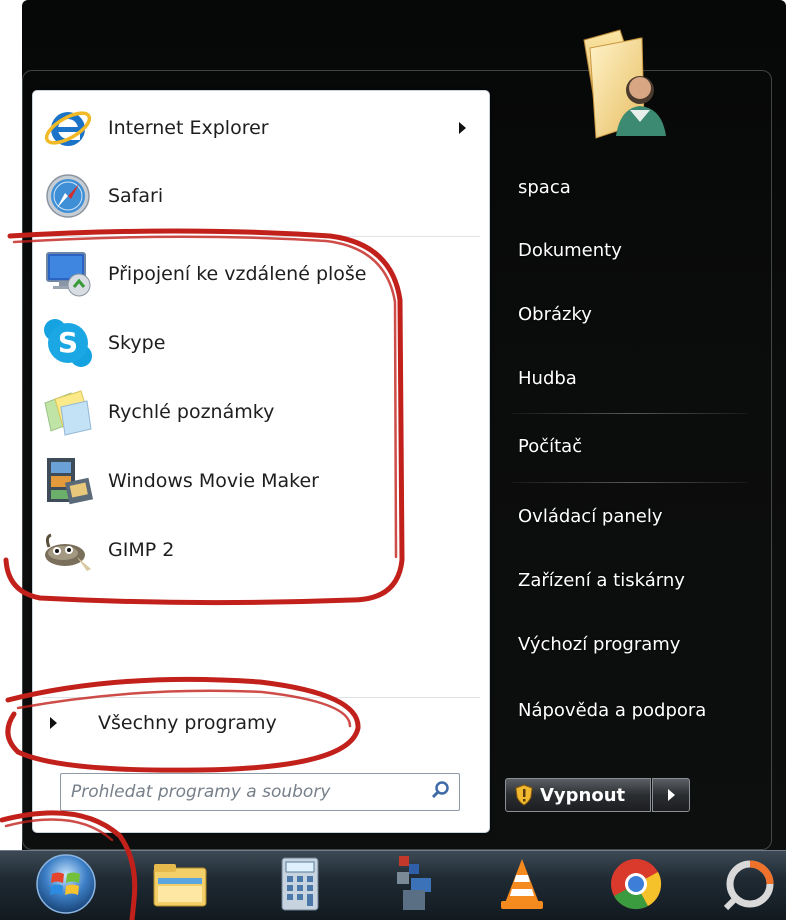  I want to click on recent-program-movie-maker: Windows Movie Maker, so click(260, 481).